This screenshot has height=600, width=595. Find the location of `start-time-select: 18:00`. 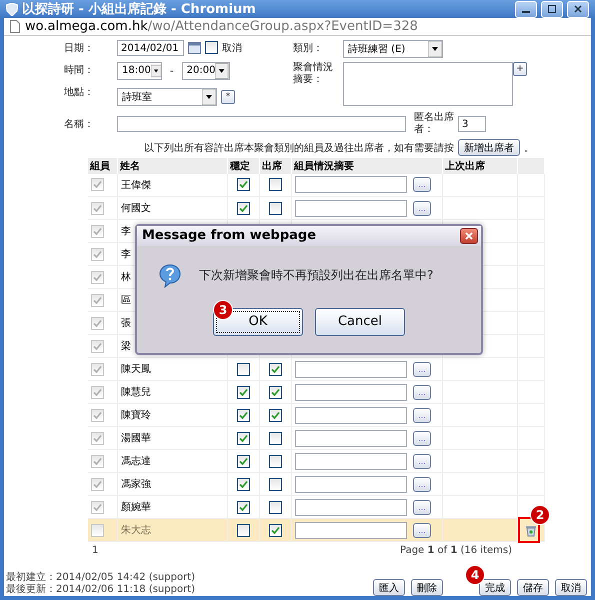

start-time-select: 18:00 is located at coordinates (139, 71).